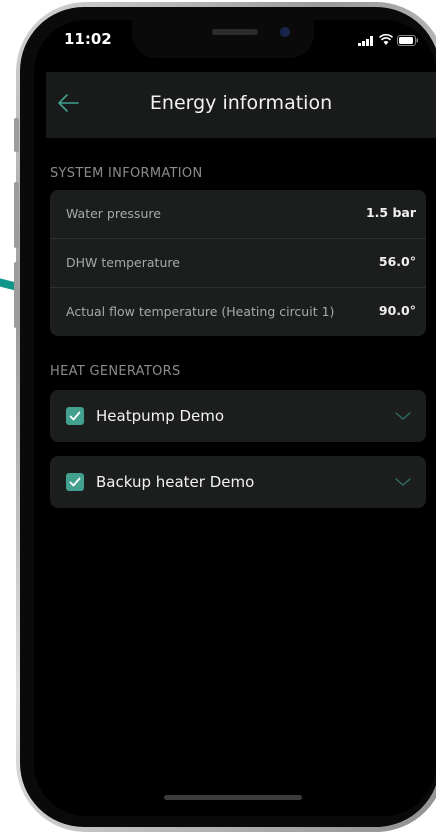 This screenshot has width=436, height=837. I want to click on info-value: 1.5 bar, so click(390, 212).